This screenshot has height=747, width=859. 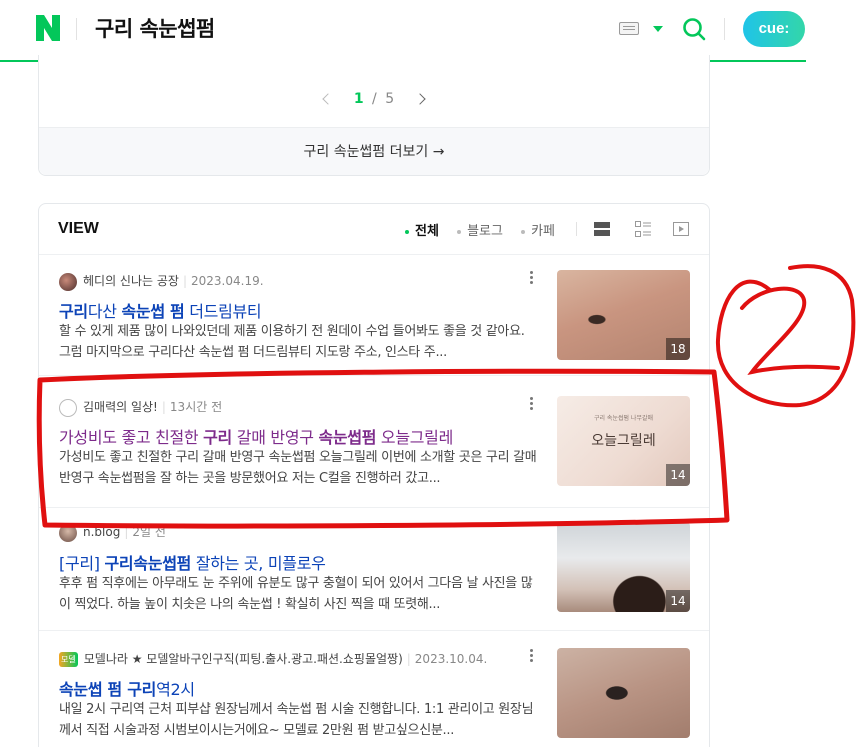 What do you see at coordinates (694, 29) in the screenshot?
I see `search-icon` at bounding box center [694, 29].